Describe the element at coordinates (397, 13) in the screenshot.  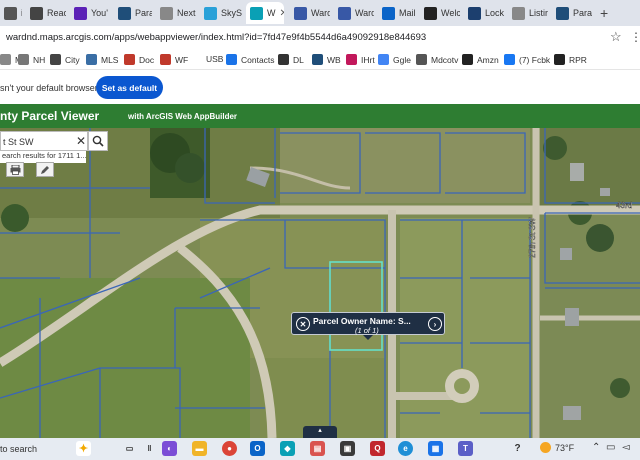
I see `browser-tab: Mail` at that location.